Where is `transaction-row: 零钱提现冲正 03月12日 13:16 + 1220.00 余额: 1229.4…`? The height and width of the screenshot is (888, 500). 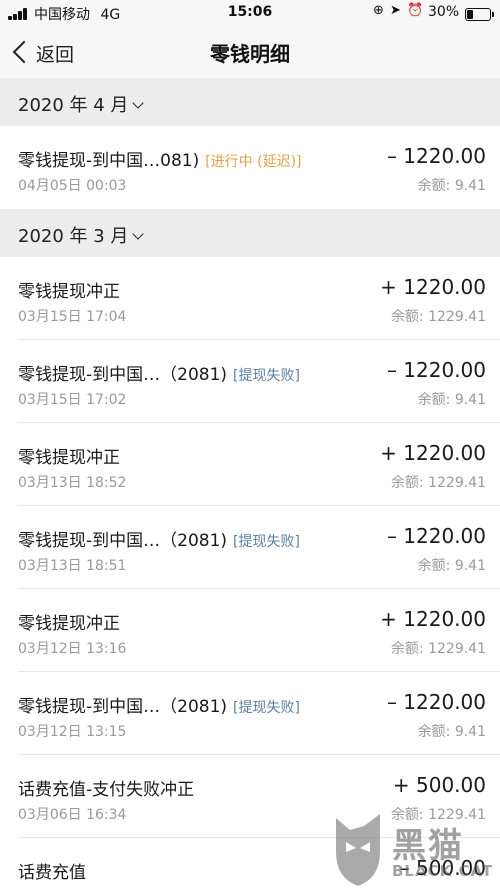
transaction-row: 零钱提现冲正 03月12日 13:16 + 1220.00 余额: 1229.4… is located at coordinates (250, 630).